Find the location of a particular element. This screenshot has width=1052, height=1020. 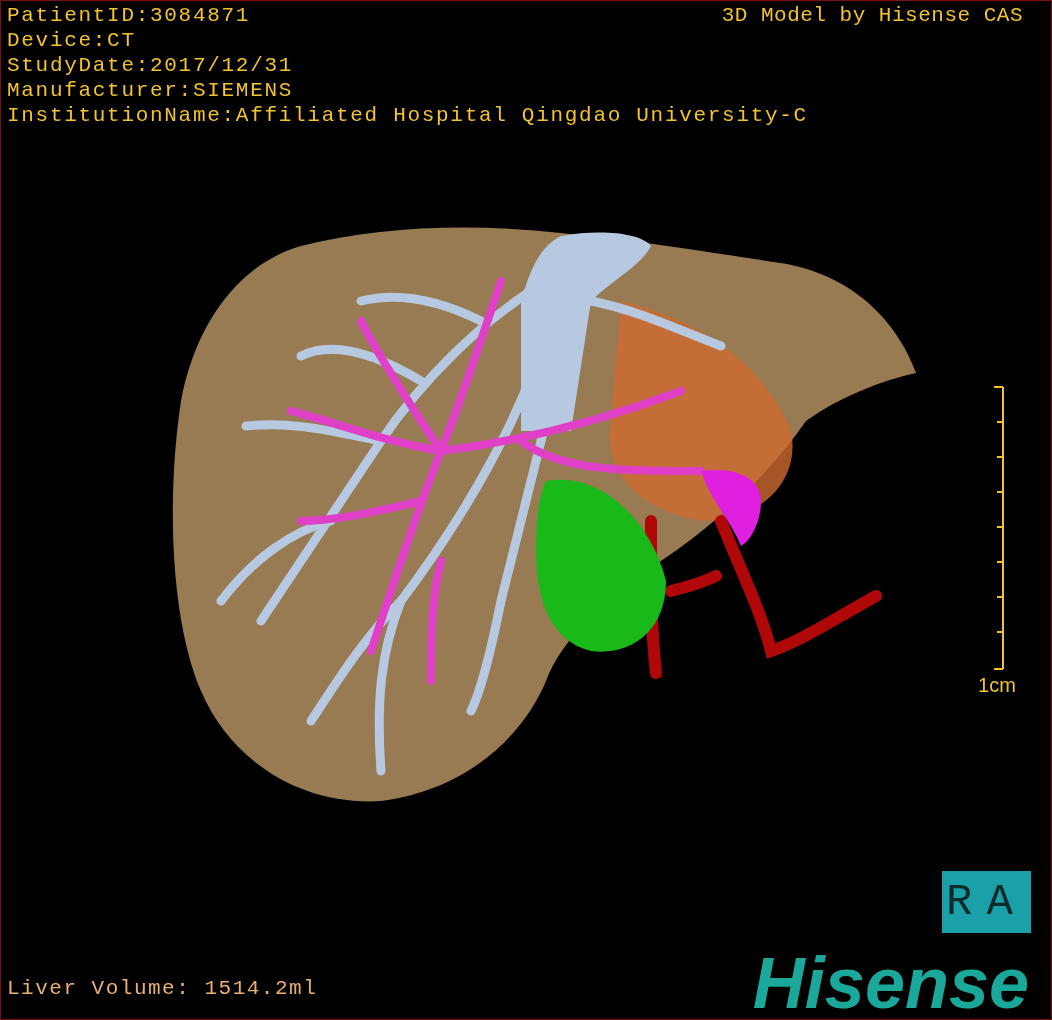

model-credit: 3D Model by Hisense CAS is located at coordinates (872, 15).